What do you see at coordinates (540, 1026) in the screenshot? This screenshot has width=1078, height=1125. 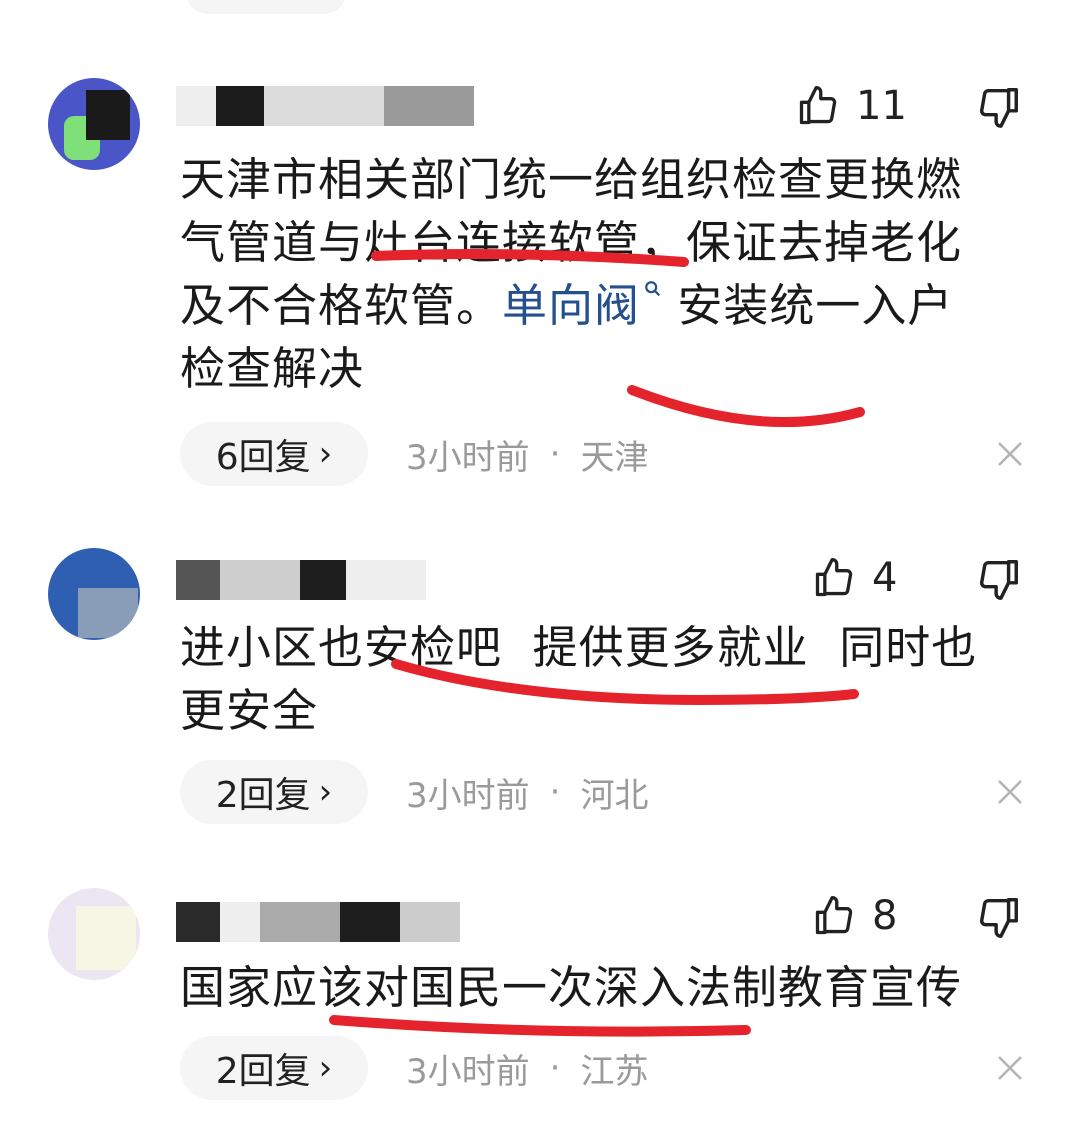 I see `red-underline` at bounding box center [540, 1026].